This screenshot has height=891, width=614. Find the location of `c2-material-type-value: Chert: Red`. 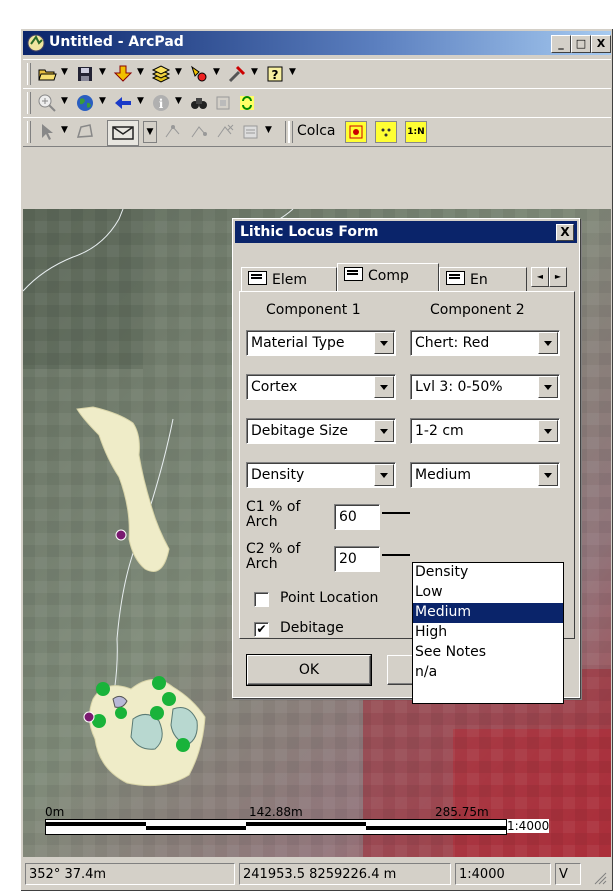

c2-material-type-value: Chert: Red is located at coordinates (452, 343).